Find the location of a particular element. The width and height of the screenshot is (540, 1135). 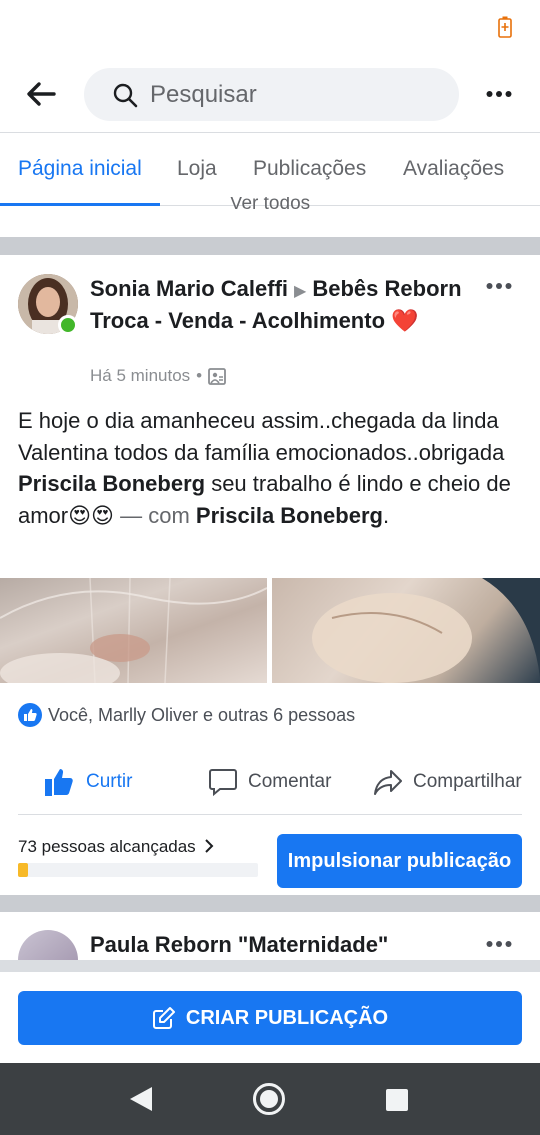

photo-baby-blanket is located at coordinates (426, 630).